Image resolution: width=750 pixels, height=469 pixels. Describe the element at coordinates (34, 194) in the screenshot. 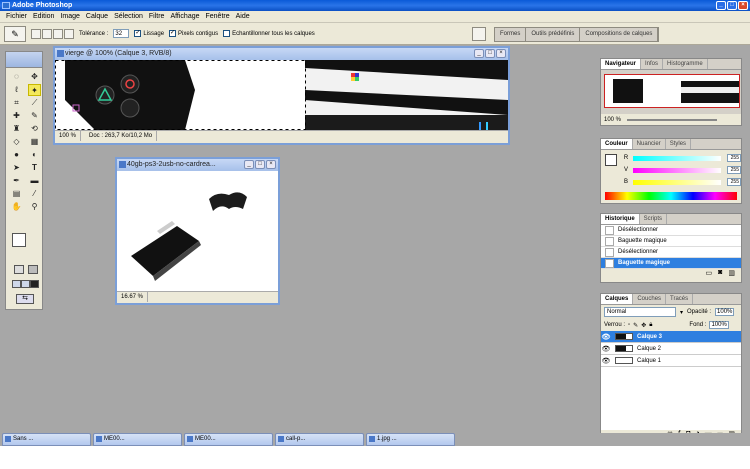

I see `eyedropper-tool-icon: ⁄` at that location.